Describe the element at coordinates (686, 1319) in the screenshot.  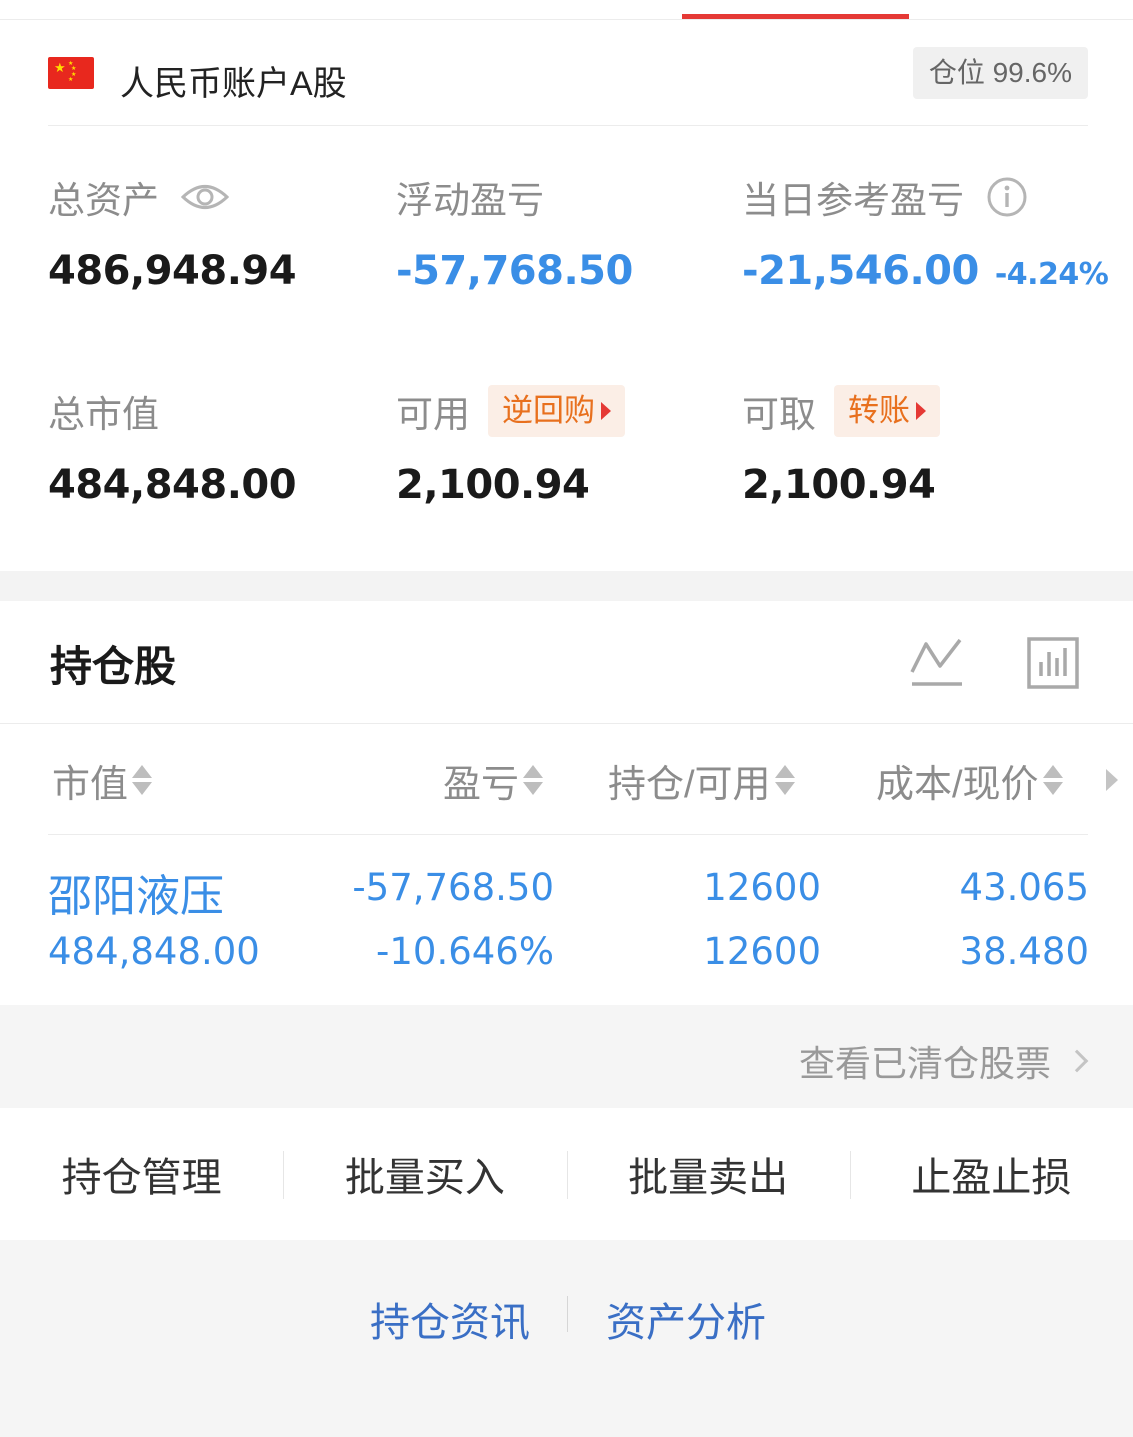
I see `asset-analysis-link: 资产分析` at that location.